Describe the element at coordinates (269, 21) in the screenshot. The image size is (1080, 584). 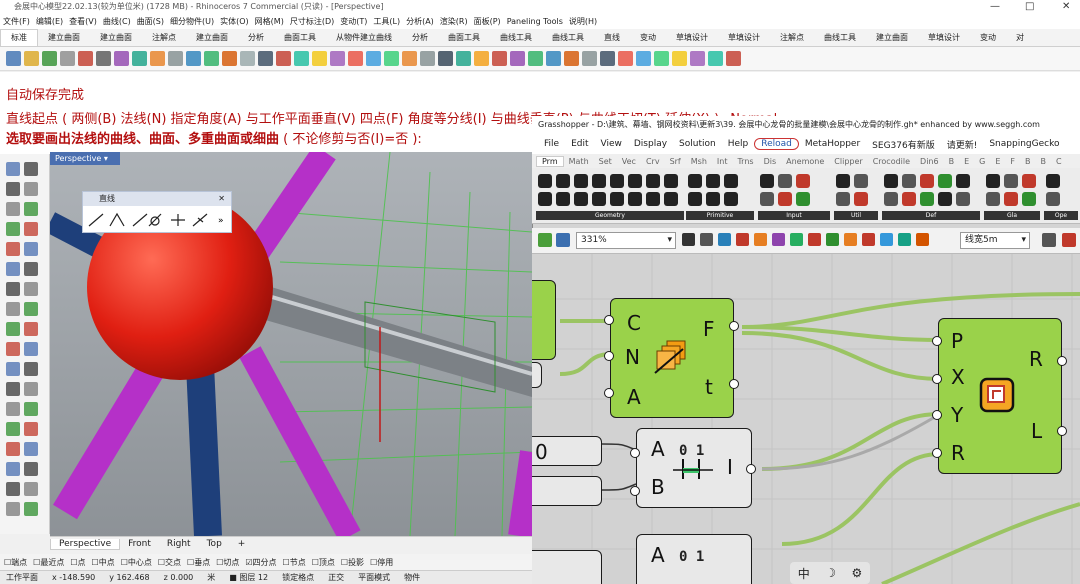
I see `rhino-menu-item: 网格(M)` at that location.